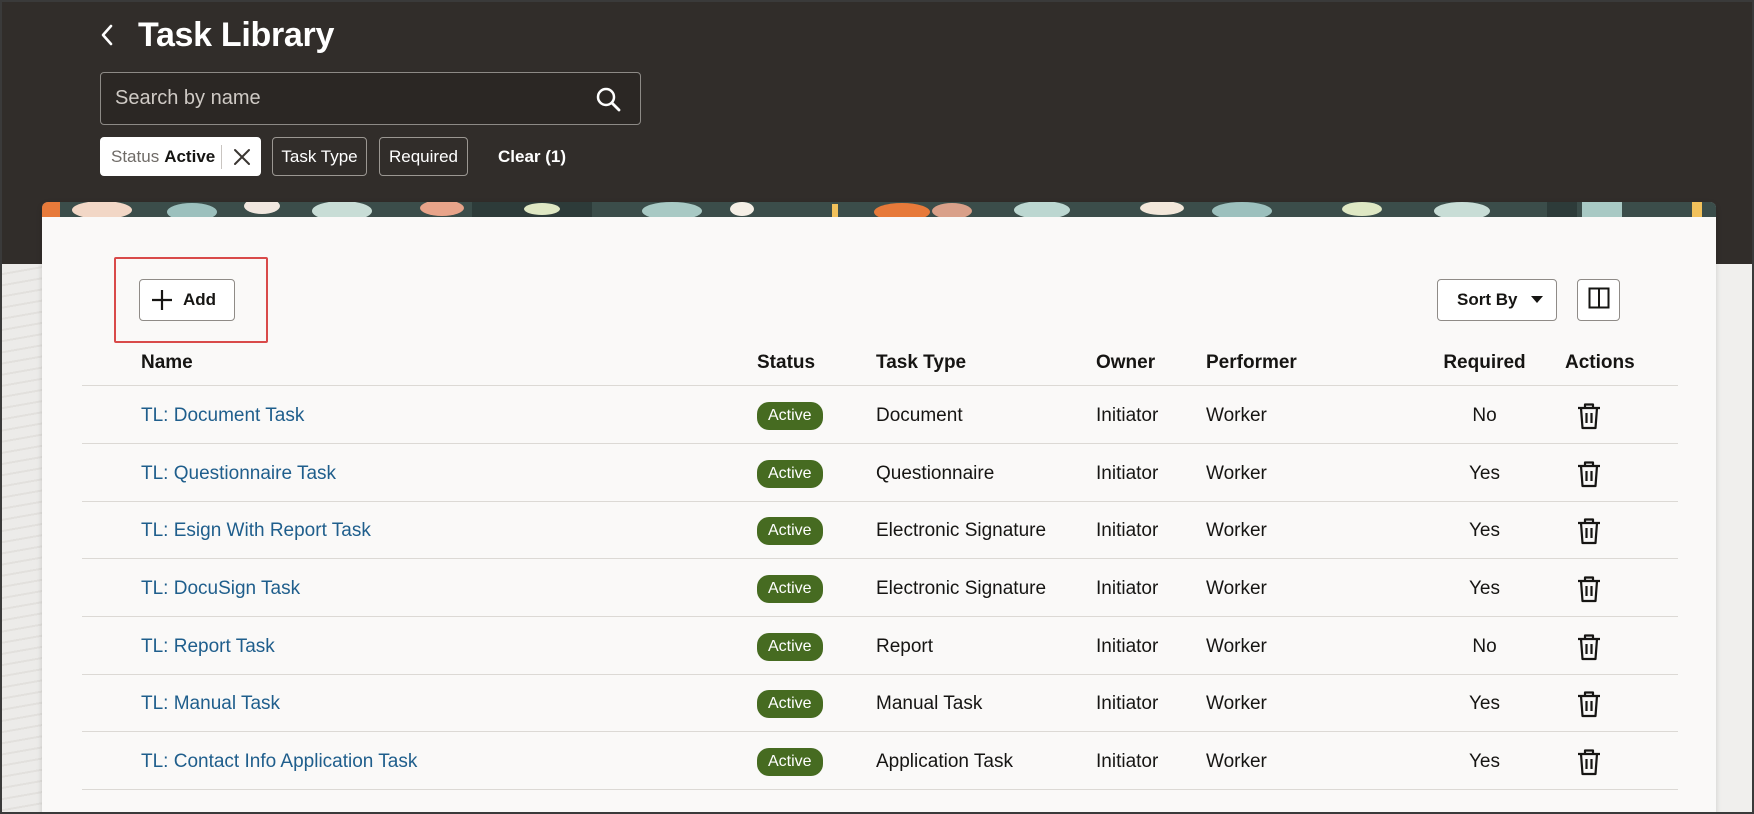 The height and width of the screenshot is (814, 1754). What do you see at coordinates (210, 704) in the screenshot?
I see `task-name-link: TL: Manual Task` at bounding box center [210, 704].